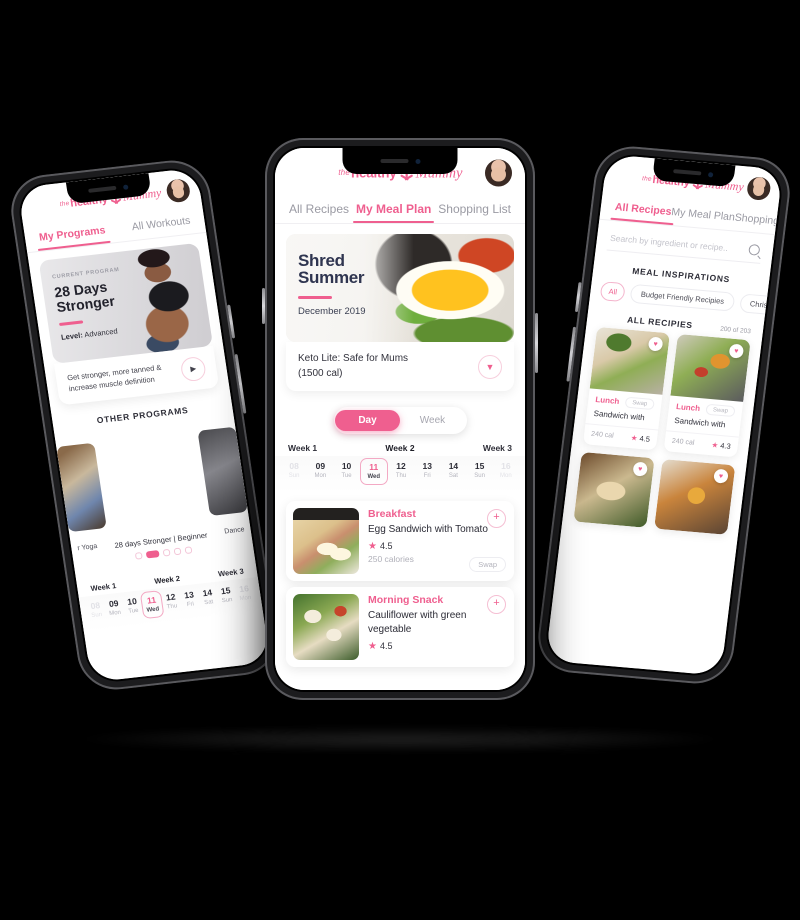  Describe the element at coordinates (490, 366) in the screenshot. I see `chevron-down-icon: ▼` at that location.